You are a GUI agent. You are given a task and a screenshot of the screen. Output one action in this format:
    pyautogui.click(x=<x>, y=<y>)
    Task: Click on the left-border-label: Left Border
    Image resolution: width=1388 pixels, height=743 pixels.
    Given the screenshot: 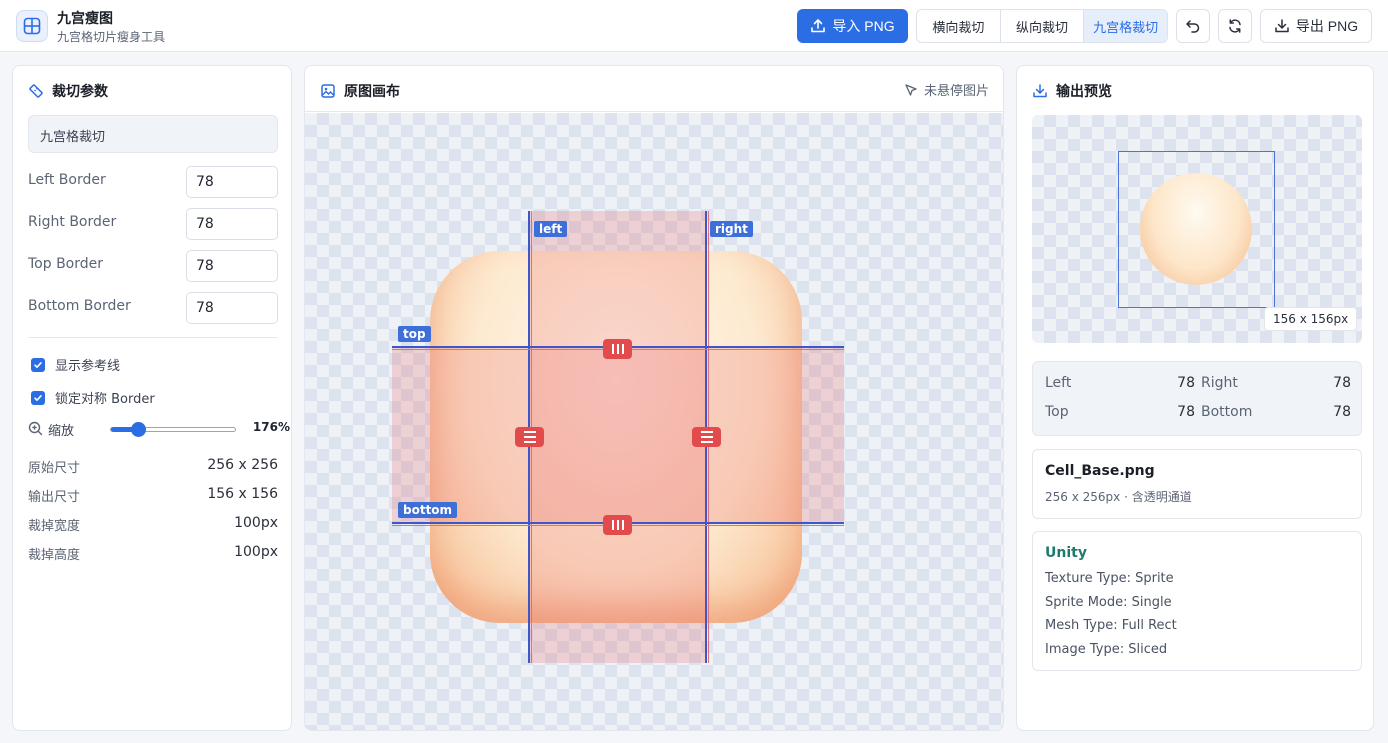 What is the action you would take?
    pyautogui.click(x=67, y=180)
    